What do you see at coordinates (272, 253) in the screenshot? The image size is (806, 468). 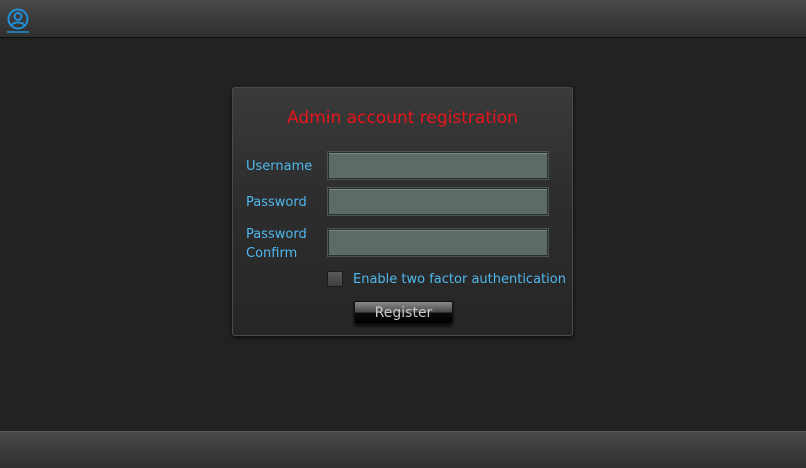 I see `password-confirm-label-line2: Confirm` at bounding box center [272, 253].